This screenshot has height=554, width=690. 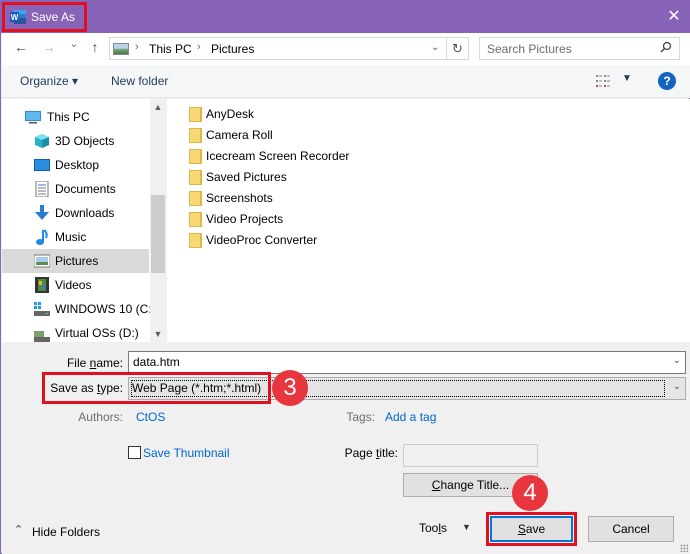 What do you see at coordinates (289, 177) in the screenshot?
I see `folder-item: Saved Pictures` at bounding box center [289, 177].